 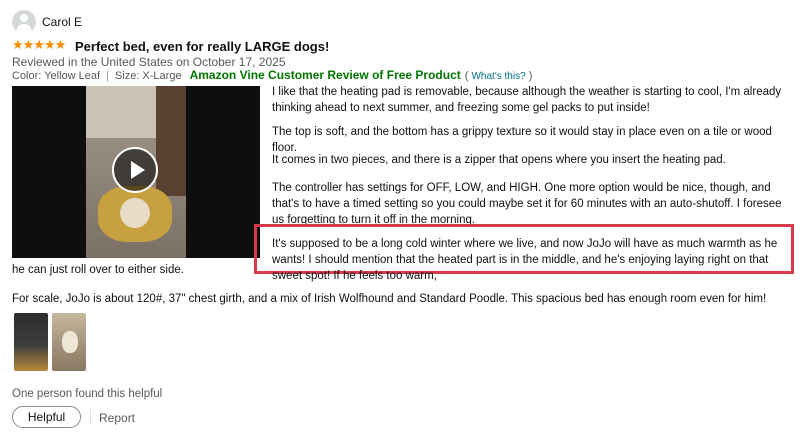 What do you see at coordinates (87, 394) in the screenshot?
I see `helpful-count: One person found this helpful` at bounding box center [87, 394].